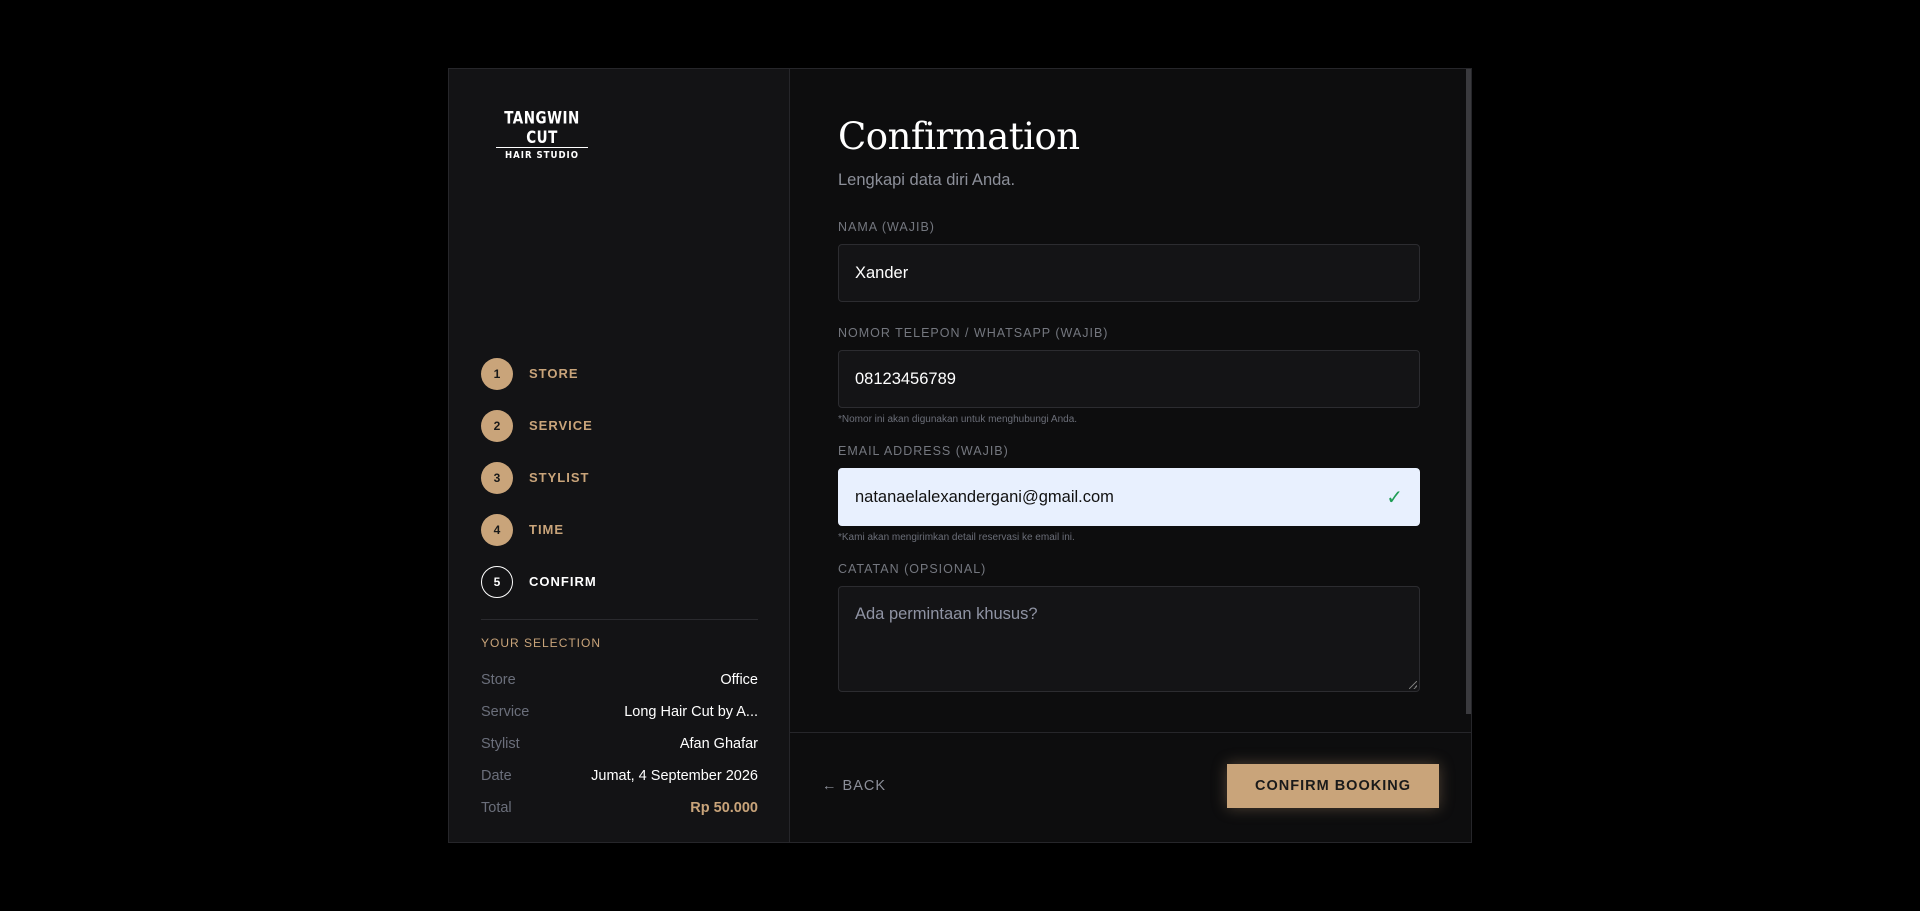 Image resolution: width=1920 pixels, height=911 pixels. I want to click on email-label: EMAIL ADDRESS (WAJIB), so click(923, 451).